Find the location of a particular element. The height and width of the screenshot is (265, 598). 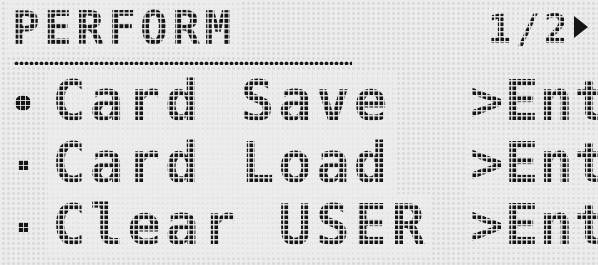

right-arrow-icon is located at coordinates (581, 27).